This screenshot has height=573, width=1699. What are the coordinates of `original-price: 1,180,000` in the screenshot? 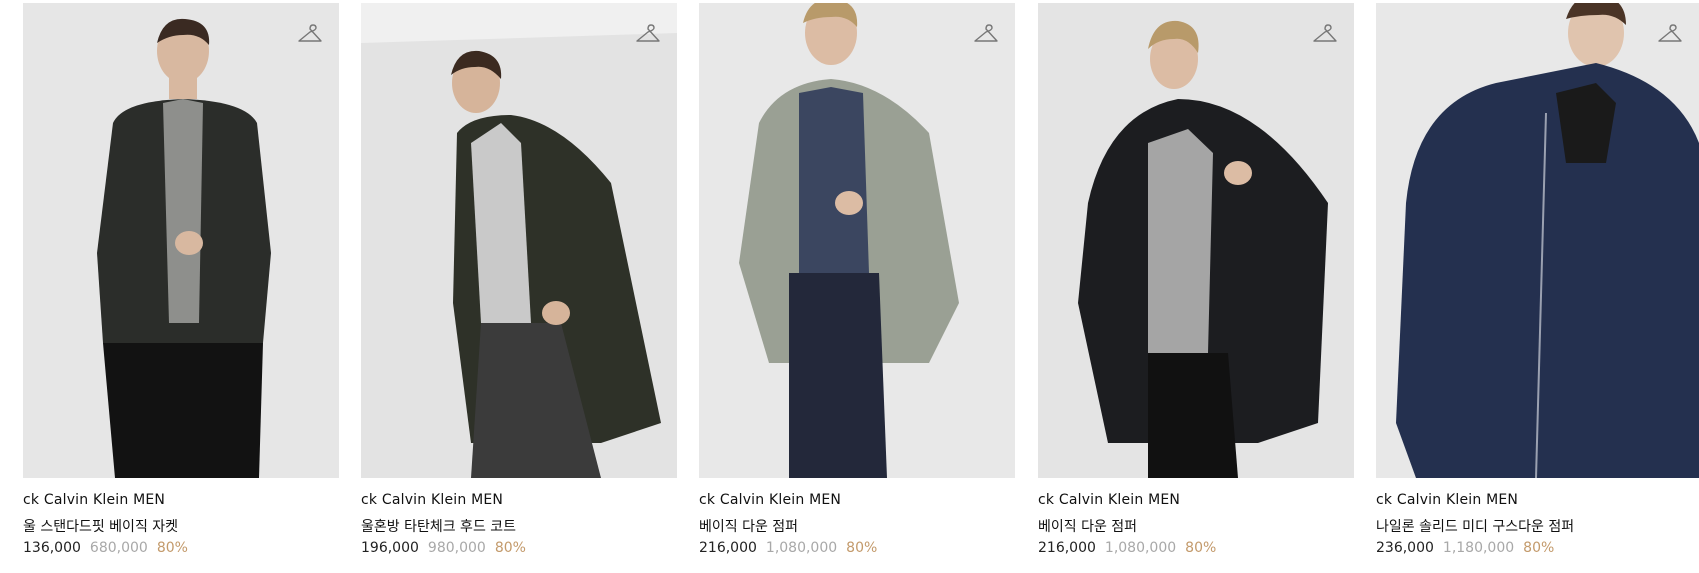 It's located at (1478, 548).